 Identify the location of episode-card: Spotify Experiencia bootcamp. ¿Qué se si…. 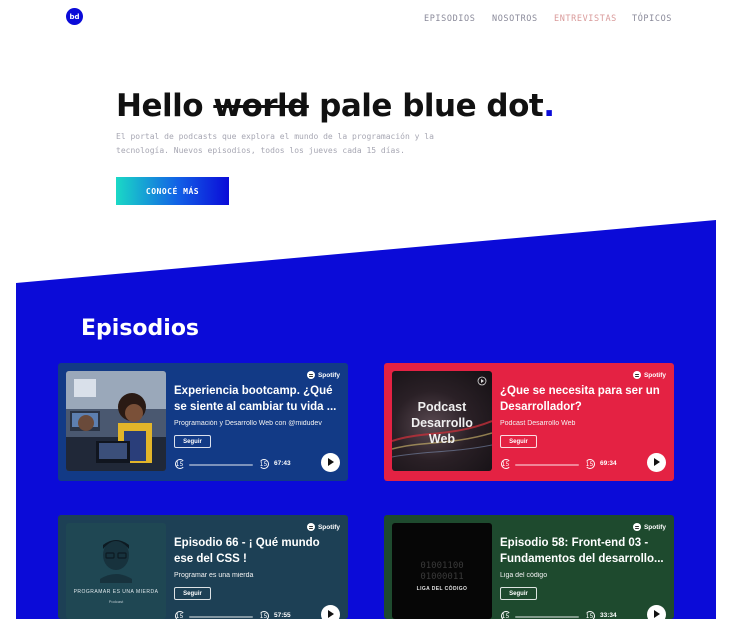
(203, 422).